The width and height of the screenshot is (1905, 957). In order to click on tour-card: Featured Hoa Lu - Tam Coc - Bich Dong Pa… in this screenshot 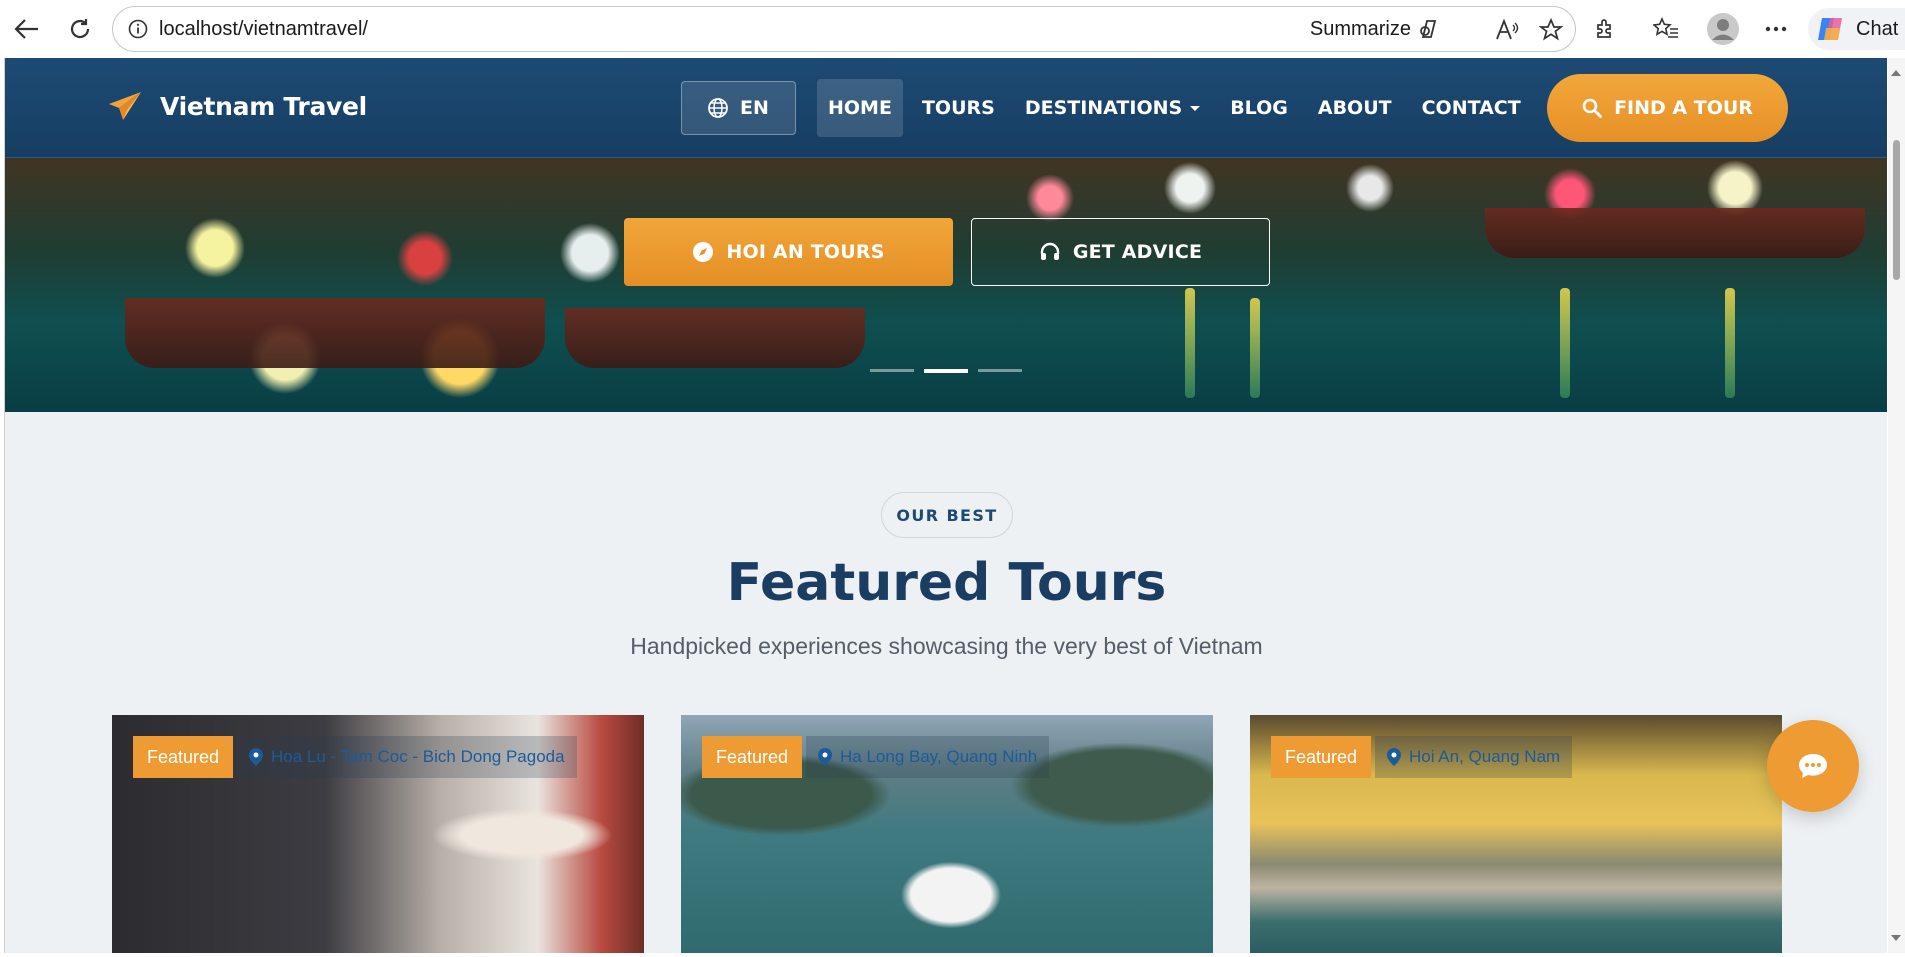, I will do `click(378, 834)`.